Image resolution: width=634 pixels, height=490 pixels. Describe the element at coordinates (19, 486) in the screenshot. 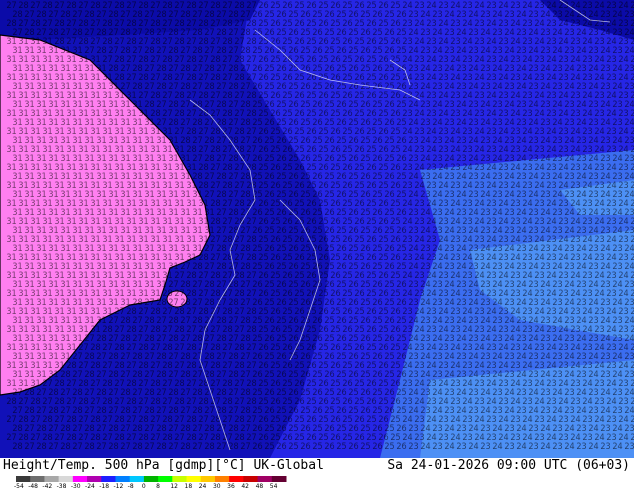

I see `legend-tick: -54` at that location.